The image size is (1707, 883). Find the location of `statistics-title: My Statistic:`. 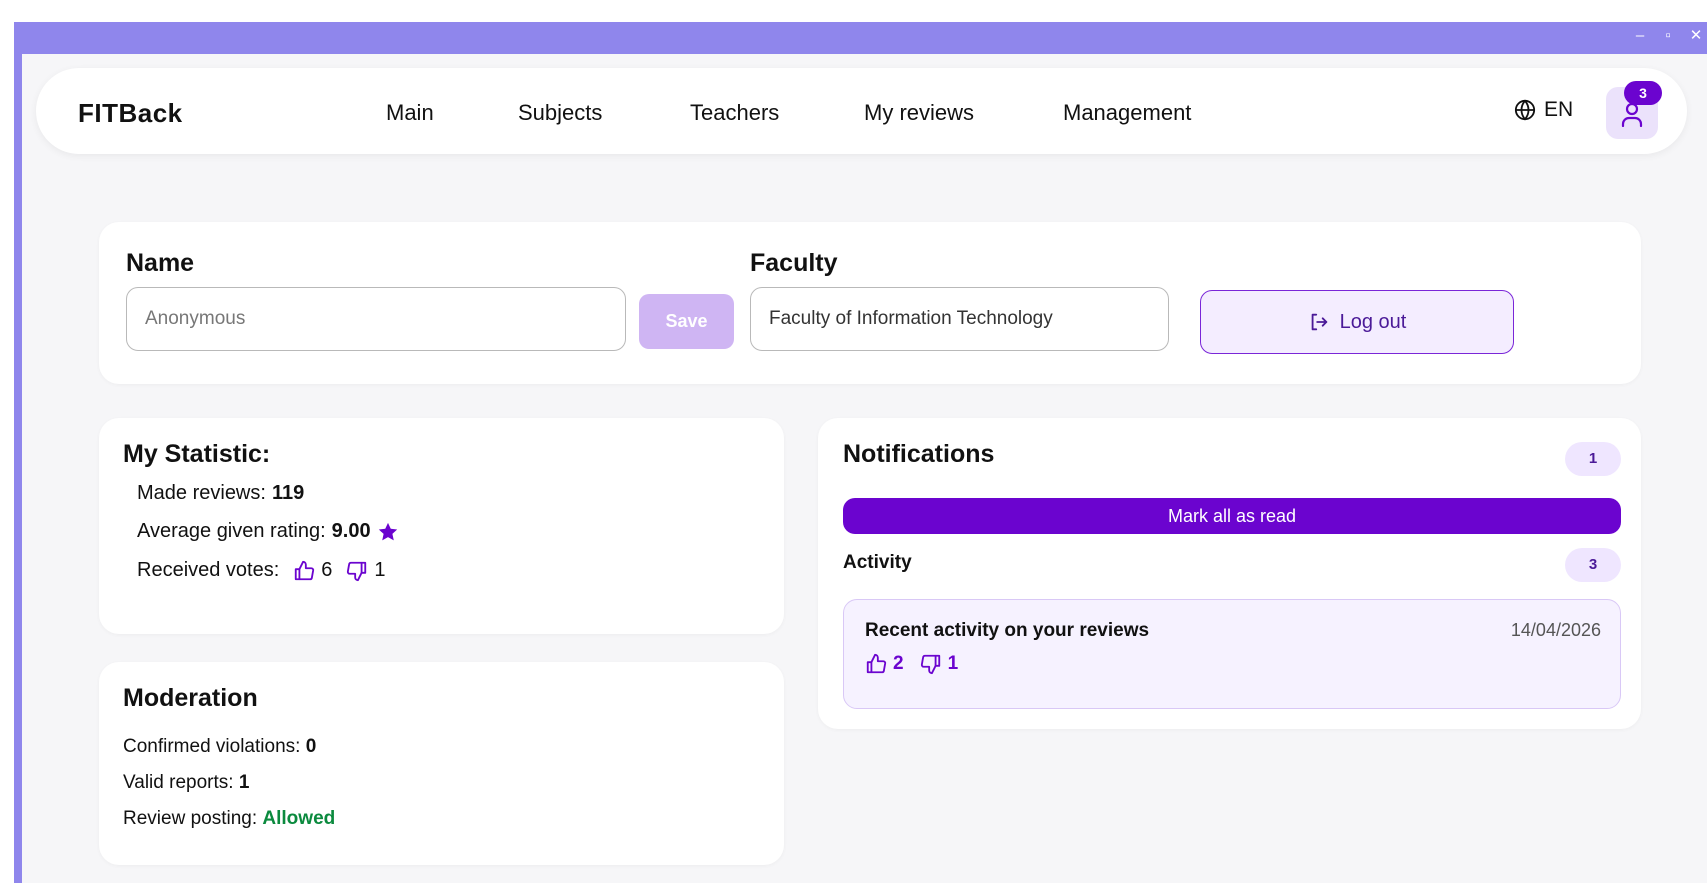

statistics-title: My Statistic: is located at coordinates (197, 454).